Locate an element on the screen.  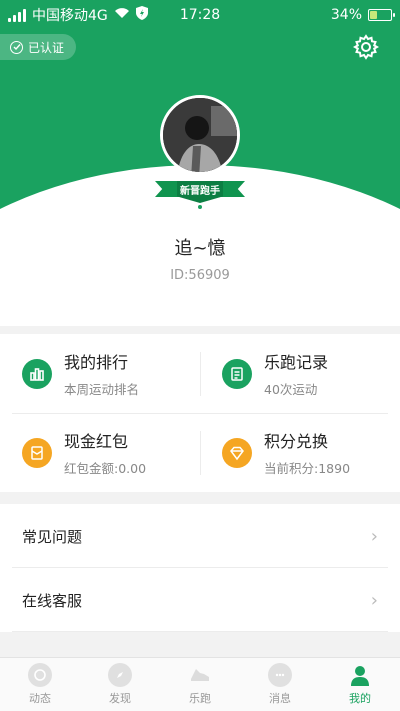
feature-title: 乐跑记录 is located at coordinates (296, 362).